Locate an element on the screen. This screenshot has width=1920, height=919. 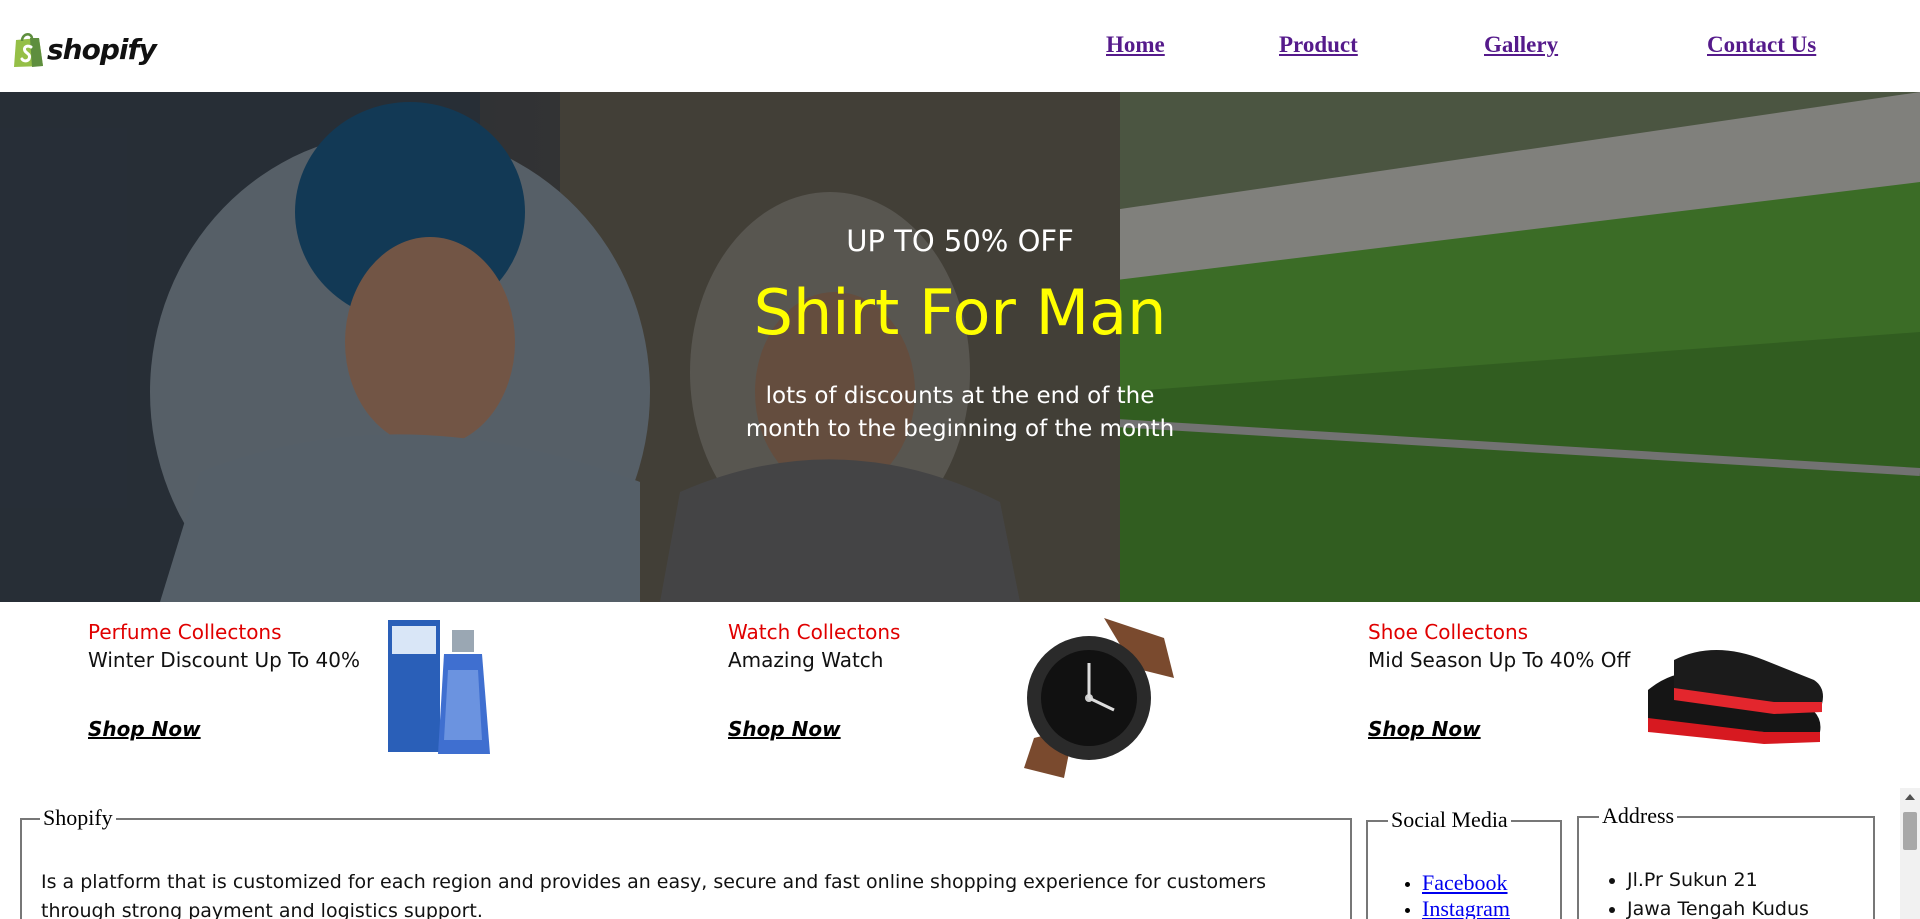
collection-description: Amazing Watch is located at coordinates (806, 660).